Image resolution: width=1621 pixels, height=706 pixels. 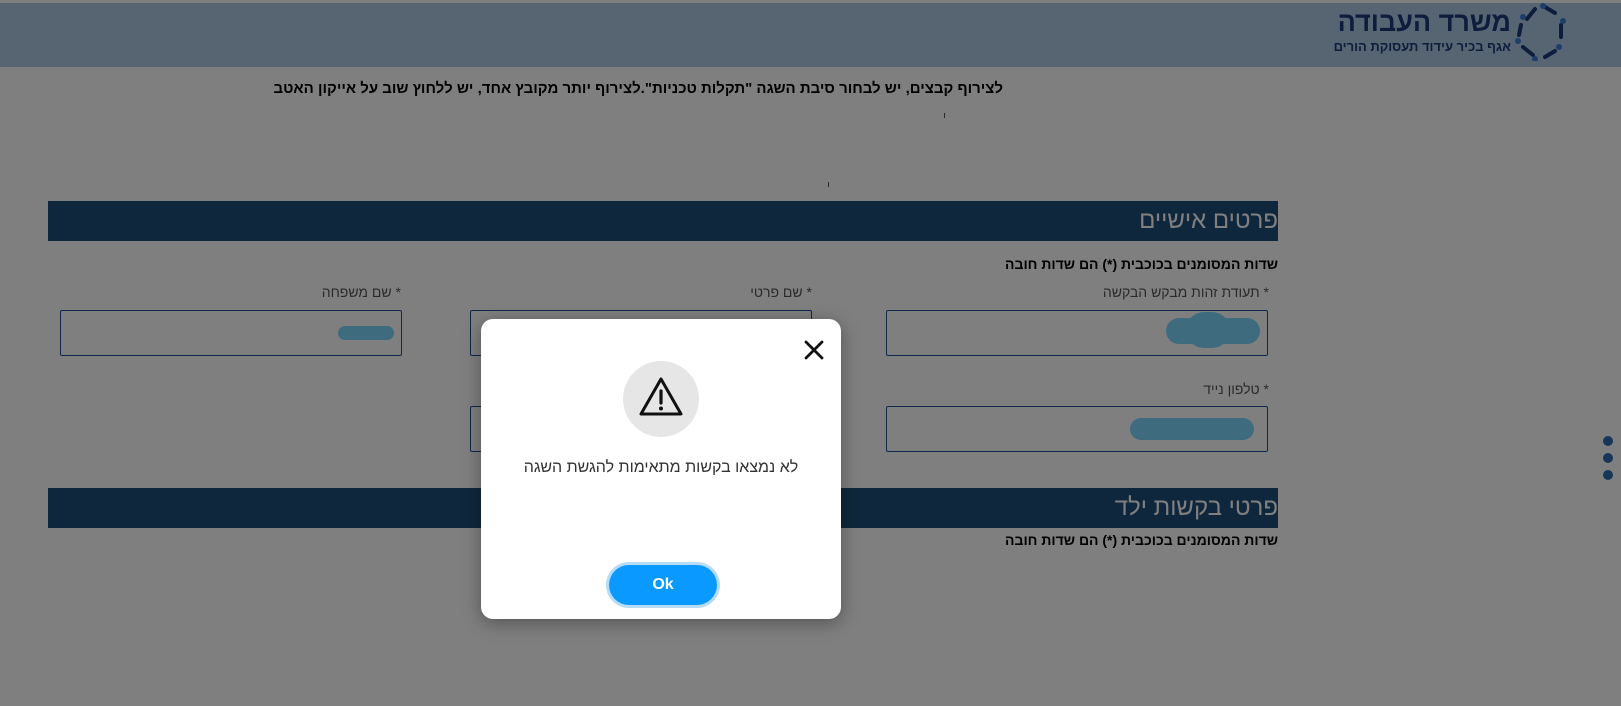 What do you see at coordinates (663, 585) in the screenshot?
I see `ok-button: Ok` at bounding box center [663, 585].